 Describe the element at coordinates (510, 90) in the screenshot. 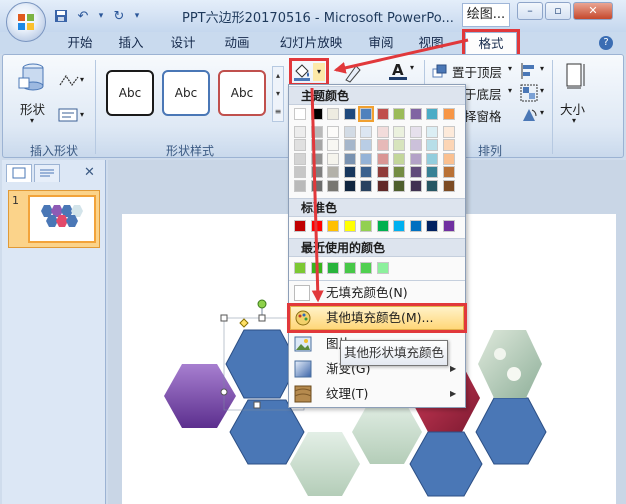

I see `send-to-back-dropdown-icon: ▾` at that location.